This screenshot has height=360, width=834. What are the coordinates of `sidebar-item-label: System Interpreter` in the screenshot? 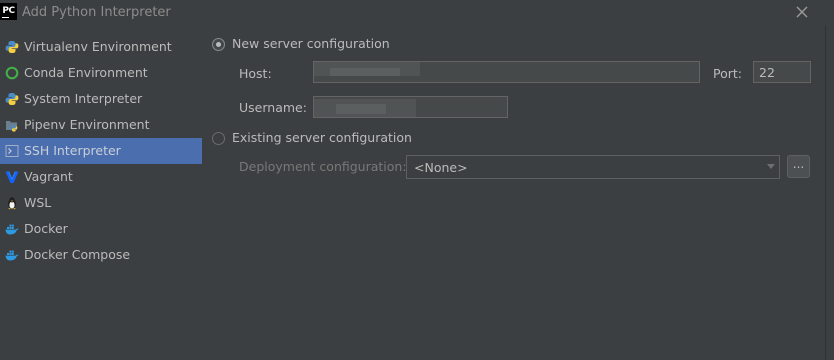 It's located at (83, 98).